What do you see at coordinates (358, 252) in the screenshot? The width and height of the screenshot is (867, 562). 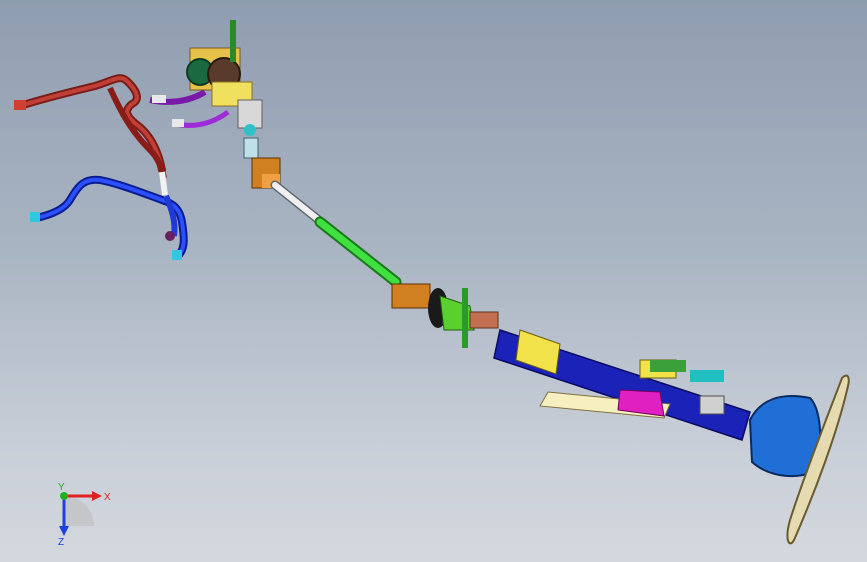 I see `lower-shaft` at bounding box center [358, 252].